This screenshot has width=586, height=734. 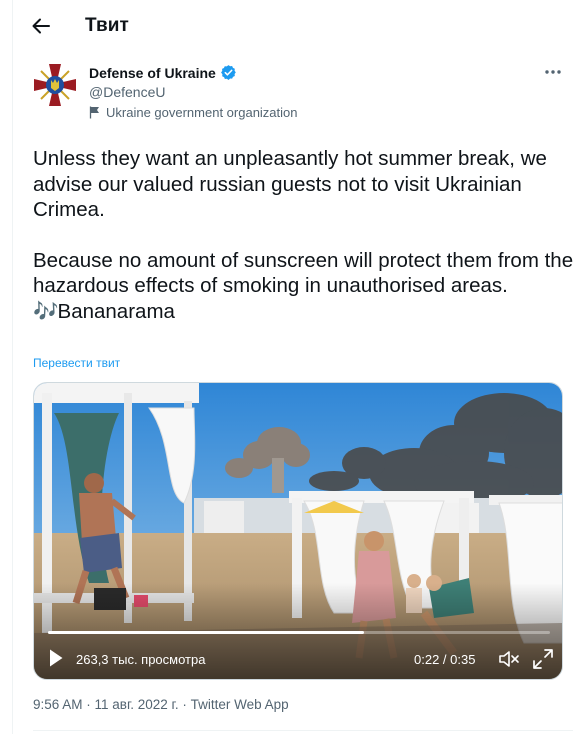 I want to click on video-time: 0:22 / 0:35, so click(x=445, y=659).